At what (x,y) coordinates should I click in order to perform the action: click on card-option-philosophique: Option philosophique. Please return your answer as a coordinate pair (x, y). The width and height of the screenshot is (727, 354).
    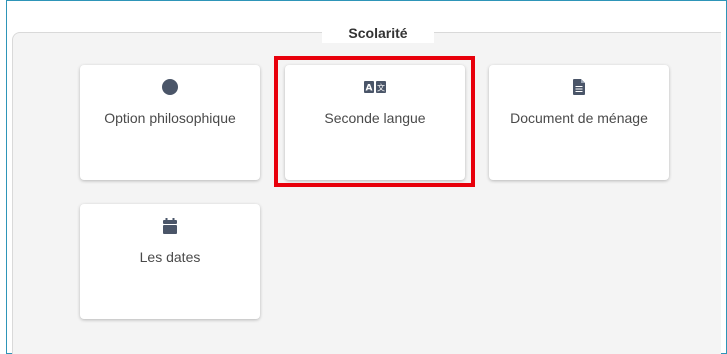
    Looking at the image, I should click on (170, 122).